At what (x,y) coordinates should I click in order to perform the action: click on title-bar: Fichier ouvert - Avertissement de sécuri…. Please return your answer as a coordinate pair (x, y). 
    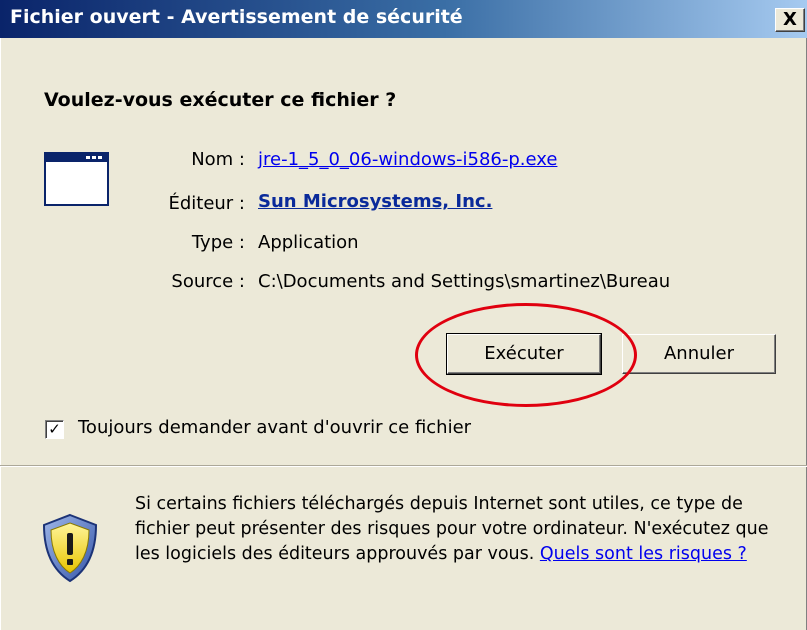
    Looking at the image, I should click on (403, 19).